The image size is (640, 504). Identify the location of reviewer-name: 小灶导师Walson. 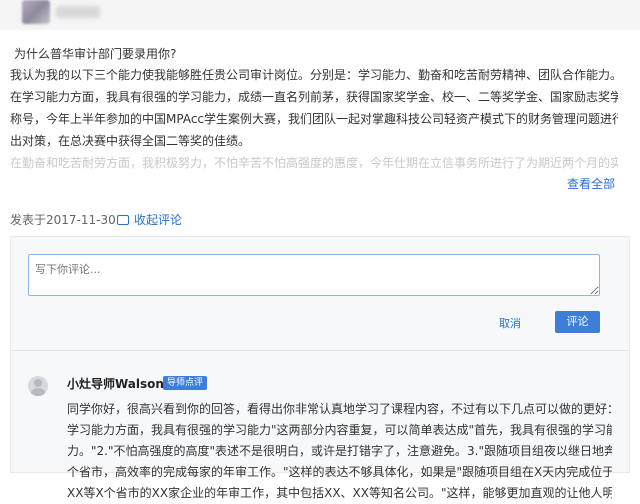
(115, 384).